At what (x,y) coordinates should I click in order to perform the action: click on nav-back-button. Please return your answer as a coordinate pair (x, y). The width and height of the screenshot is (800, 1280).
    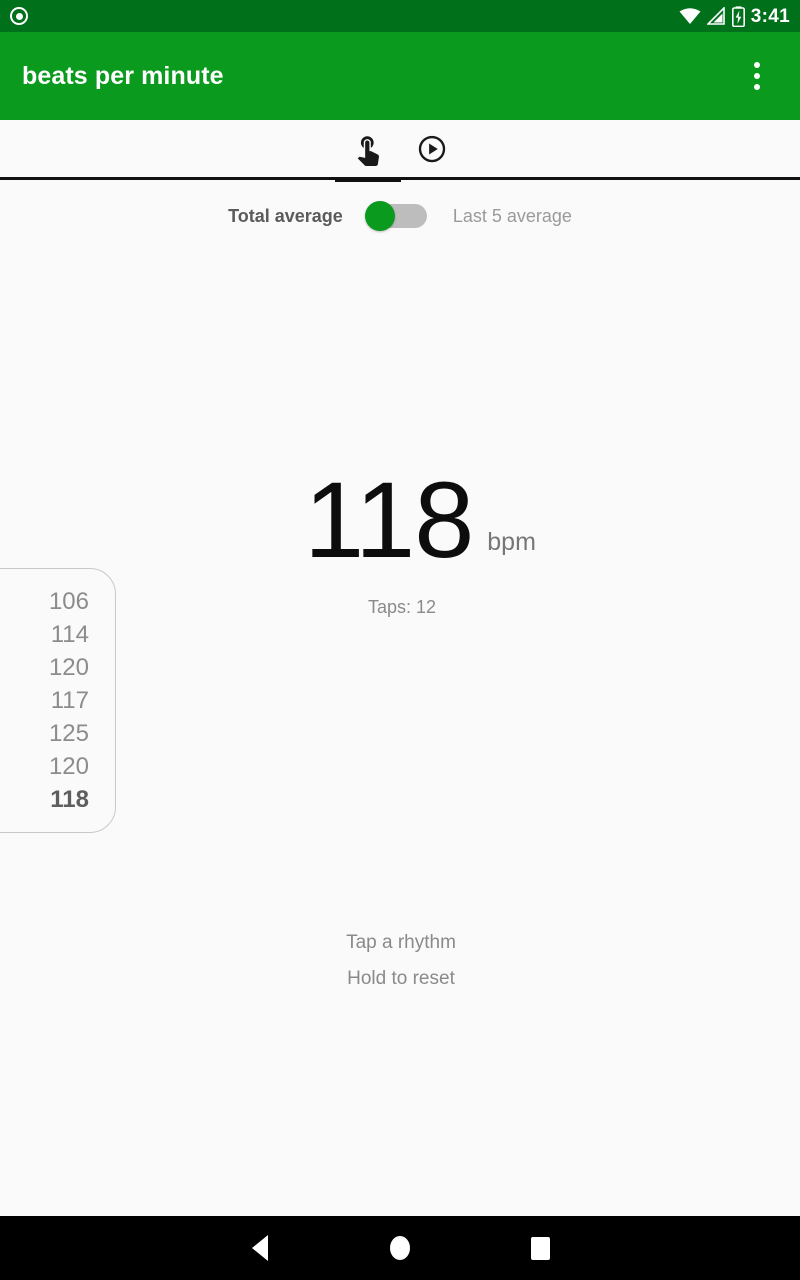
    Looking at the image, I should click on (260, 1248).